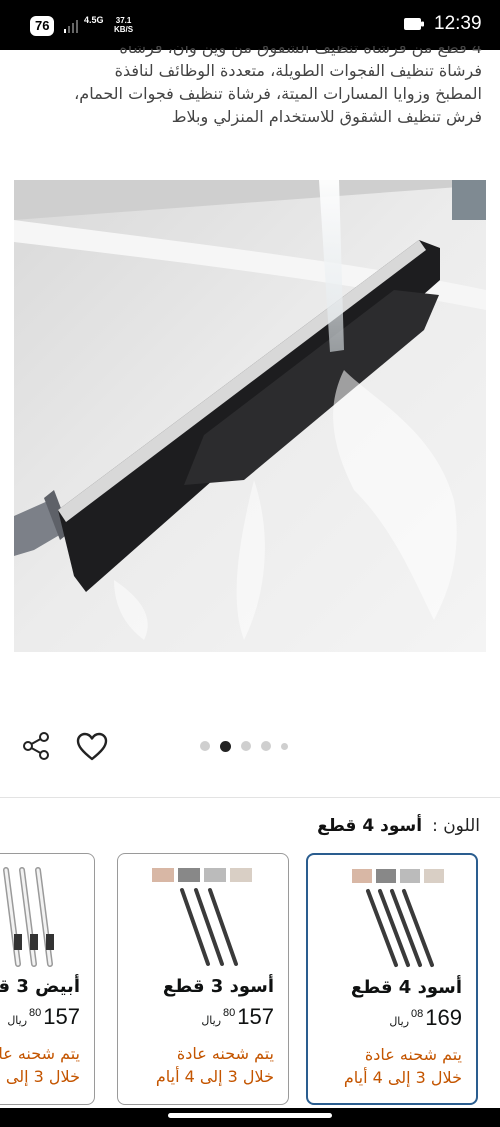  Describe the element at coordinates (225, 746) in the screenshot. I see `pagination-dot-active` at that location.